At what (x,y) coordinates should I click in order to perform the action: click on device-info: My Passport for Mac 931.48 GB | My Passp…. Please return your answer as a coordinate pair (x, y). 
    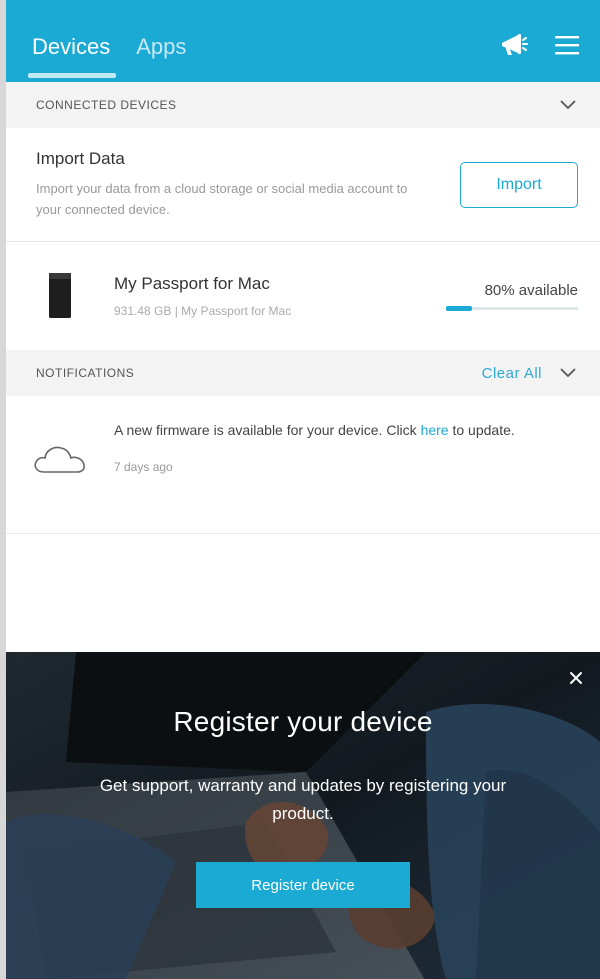
    Looking at the image, I should click on (276, 296).